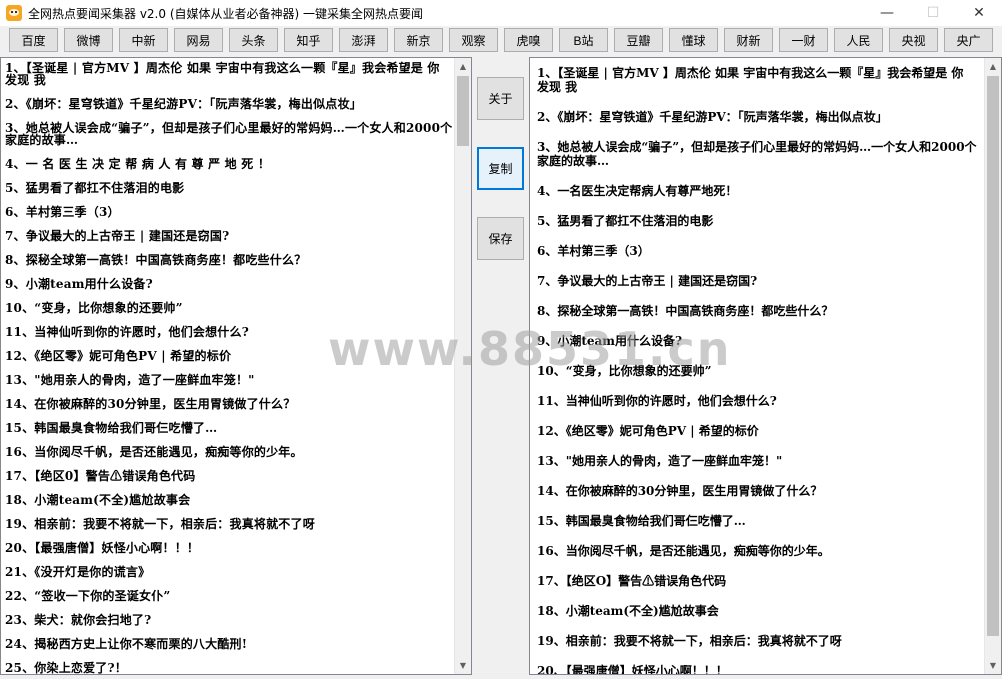 The width and height of the screenshot is (1002, 679). What do you see at coordinates (979, 13) in the screenshot?
I see `close-button: ✕` at bounding box center [979, 13].